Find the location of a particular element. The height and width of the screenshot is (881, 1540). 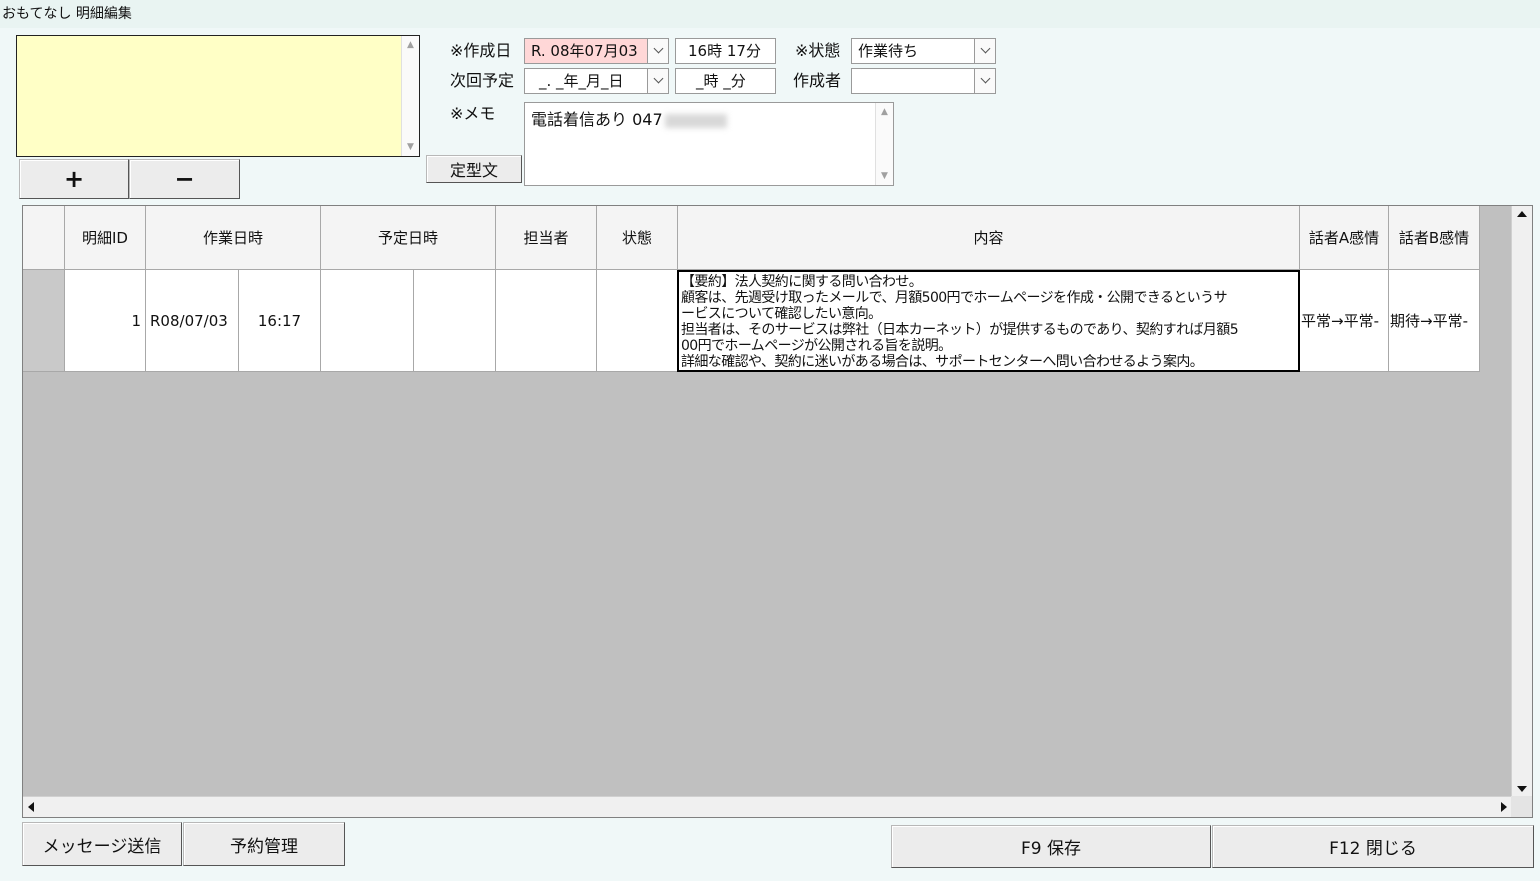

cell-work-date: R08/07/03 is located at coordinates (192, 321).